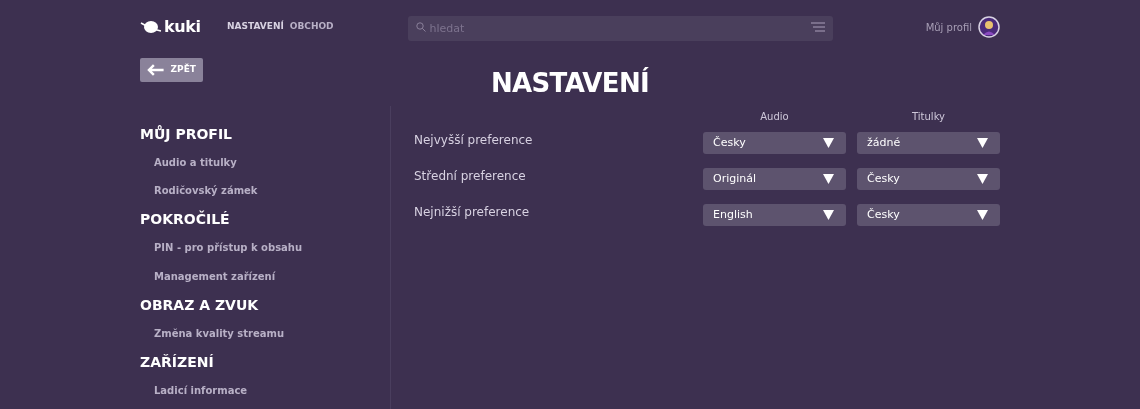  What do you see at coordinates (185, 219) in the screenshot?
I see `section-heading: POKROČILÉ` at bounding box center [185, 219].